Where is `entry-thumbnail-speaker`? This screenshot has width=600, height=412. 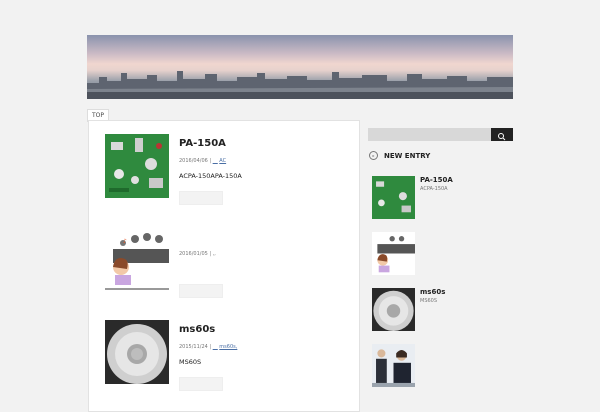
entry-thumbnail-speaker is located at coordinates (393, 309).